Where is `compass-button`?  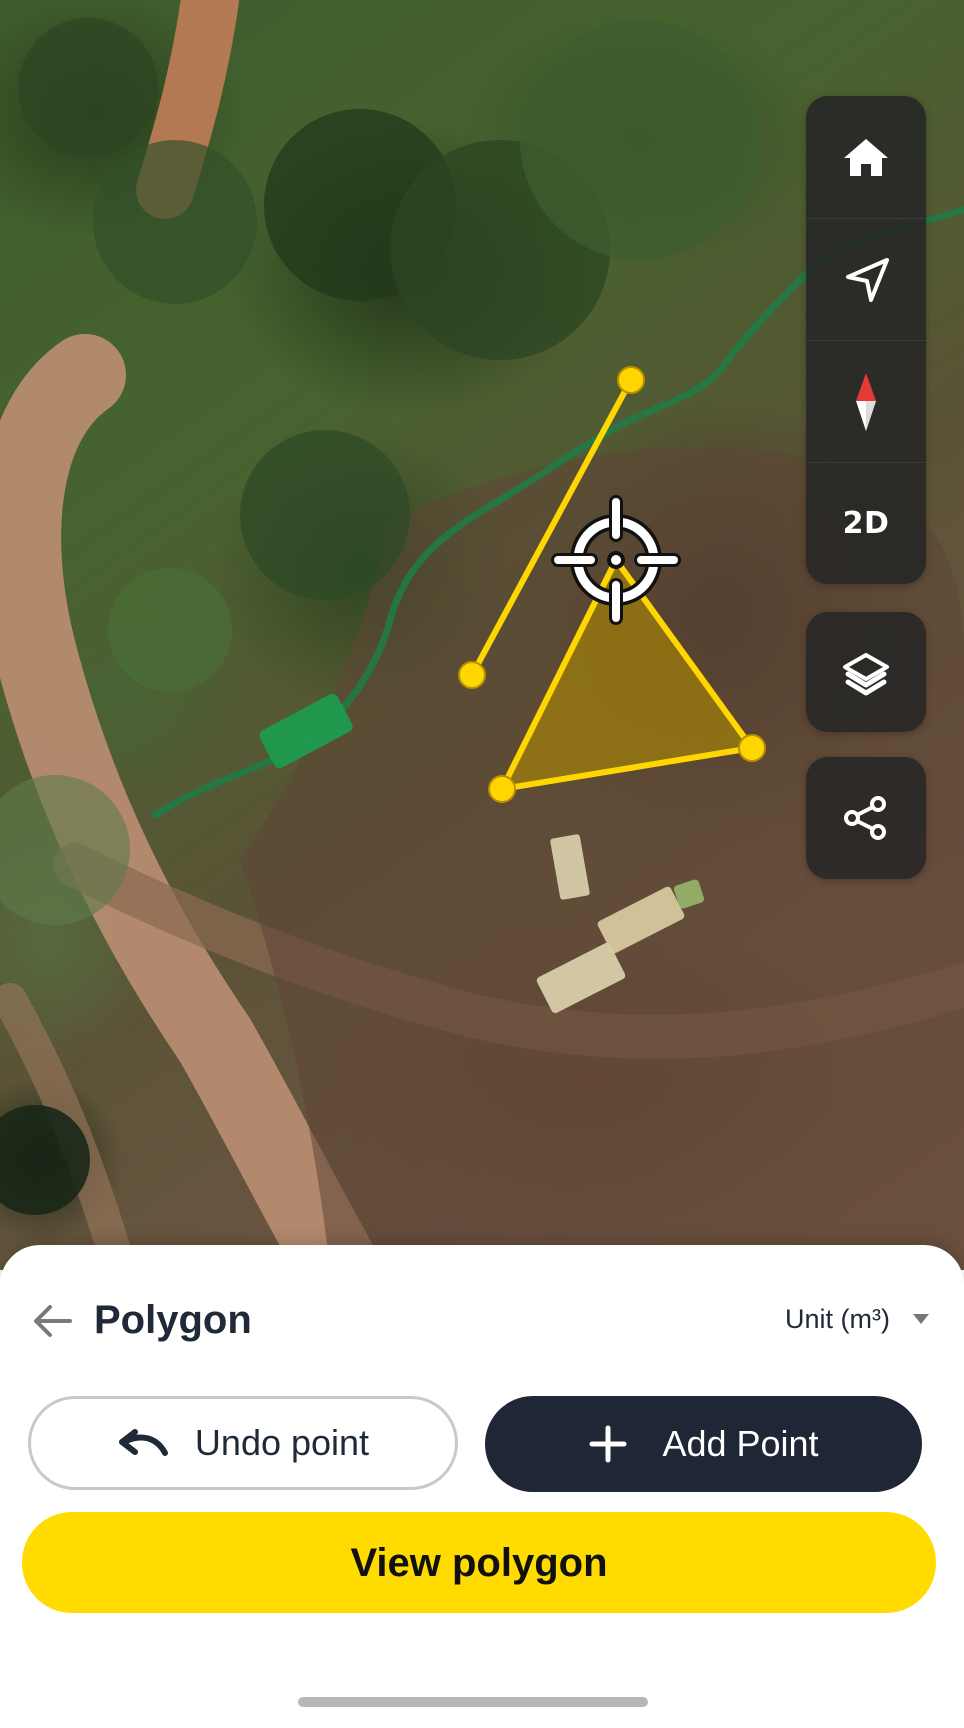
compass-button is located at coordinates (866, 401).